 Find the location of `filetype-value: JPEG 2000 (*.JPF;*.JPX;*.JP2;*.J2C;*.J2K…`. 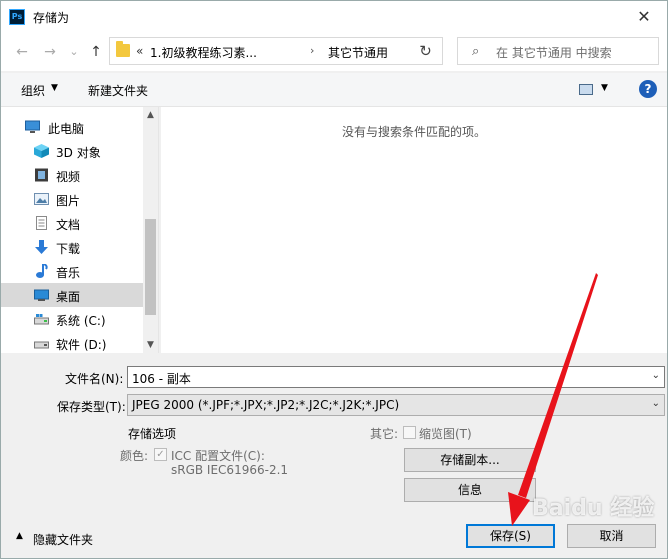

filetype-value: JPEG 2000 (*.JPF;*.JPX;*.JP2;*.J2C;*.J2K… is located at coordinates (265, 405).